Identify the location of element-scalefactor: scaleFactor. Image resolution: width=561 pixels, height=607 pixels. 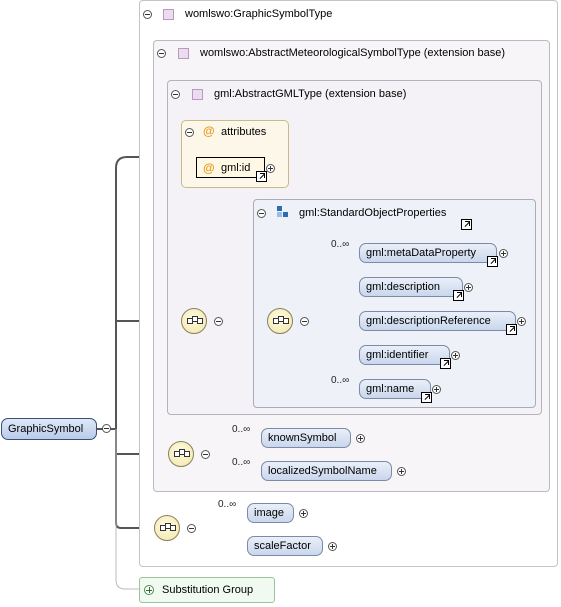
(285, 546).